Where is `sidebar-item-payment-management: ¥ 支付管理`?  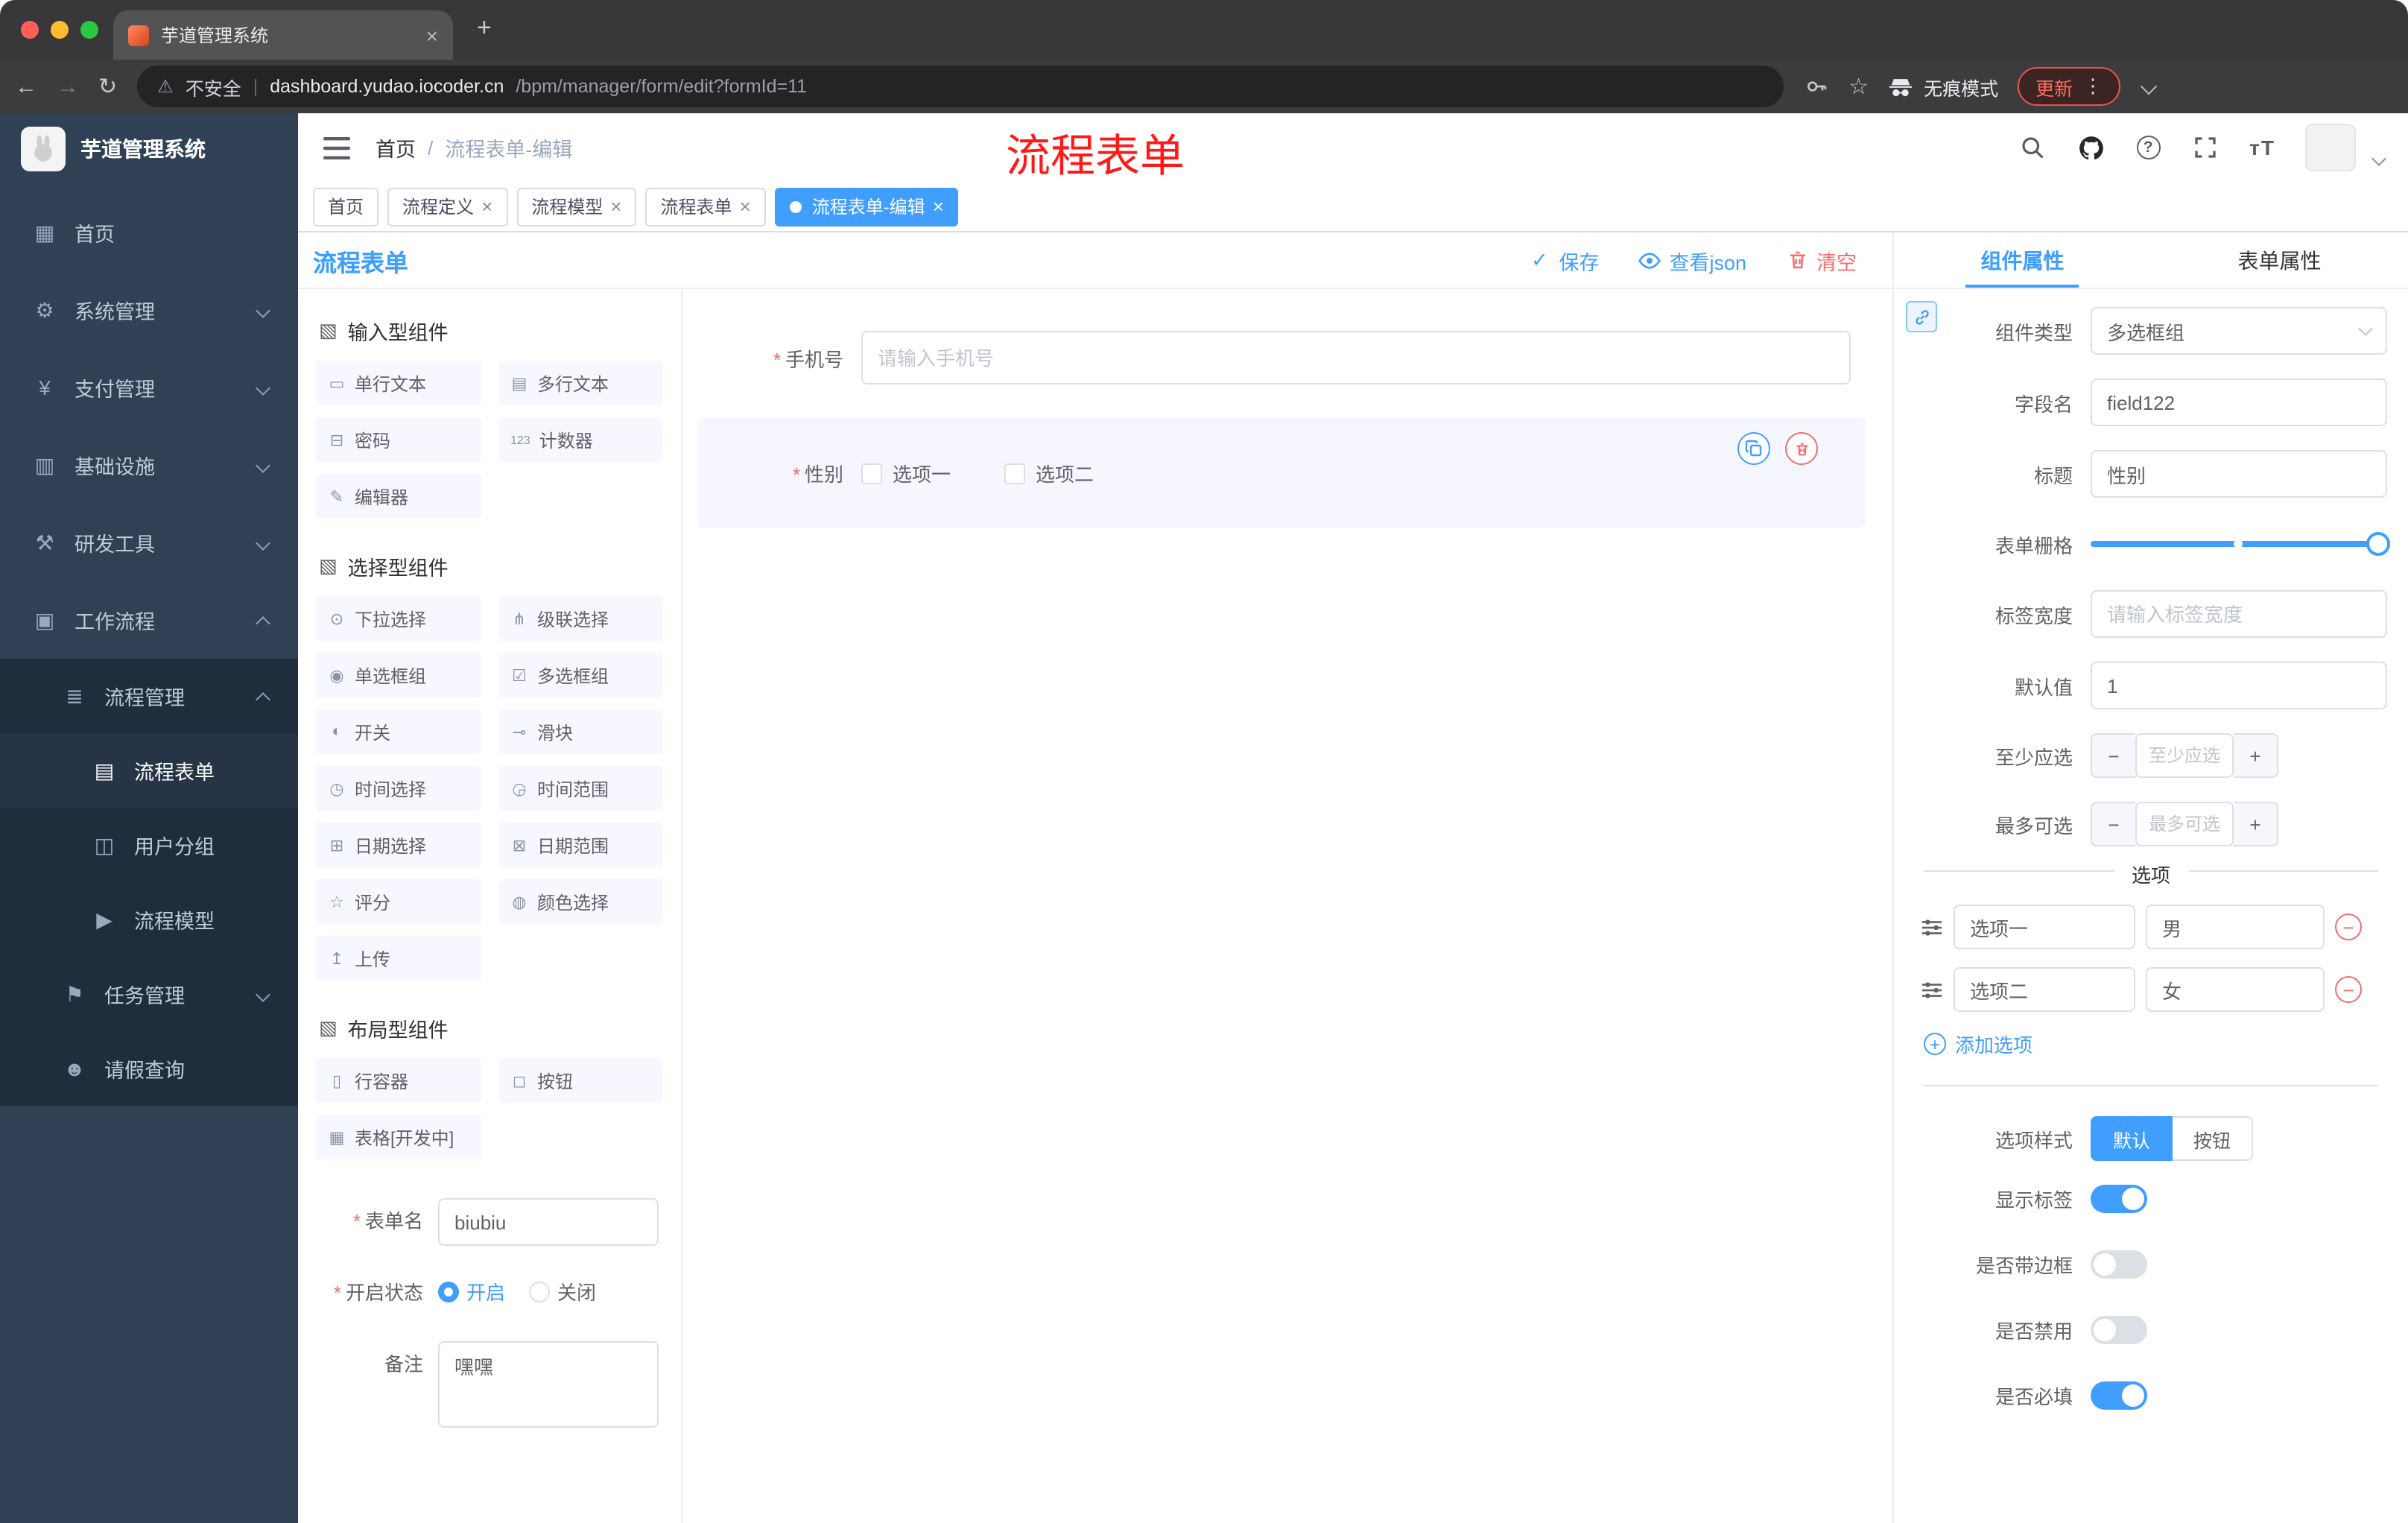 sidebar-item-payment-management: ¥ 支付管理 is located at coordinates (149, 388).